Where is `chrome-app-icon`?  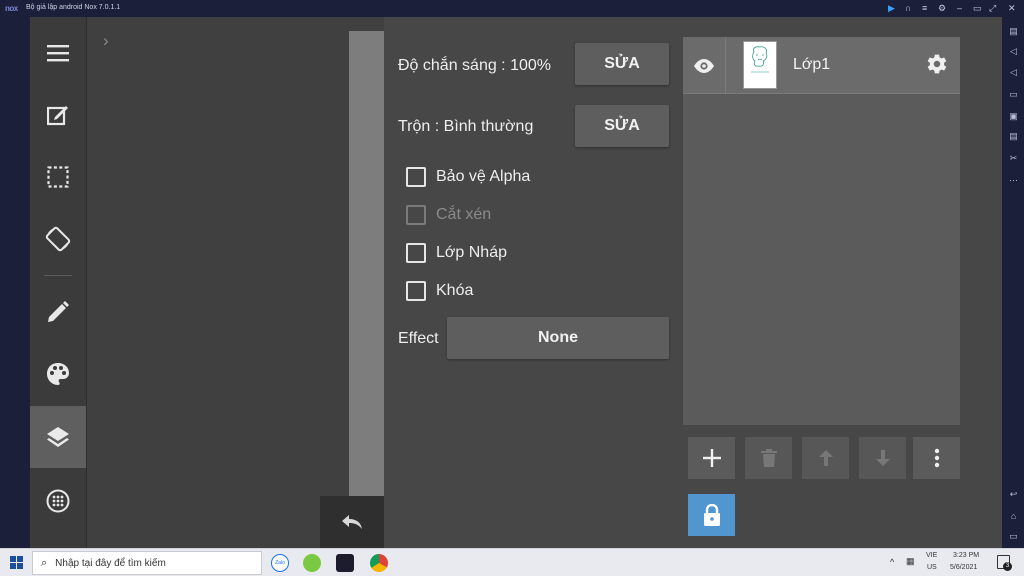
chrome-app-icon is located at coordinates (379, 563).